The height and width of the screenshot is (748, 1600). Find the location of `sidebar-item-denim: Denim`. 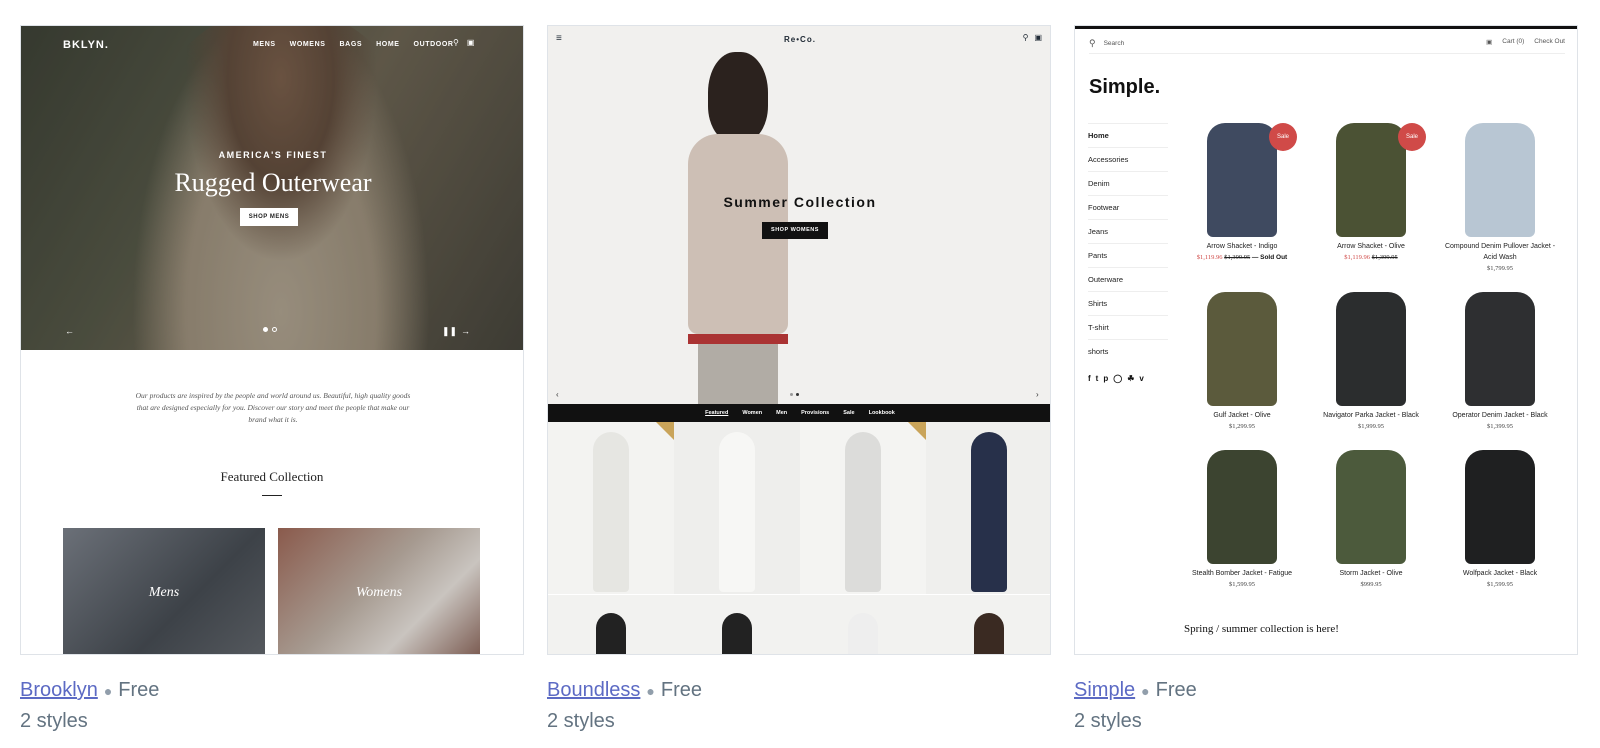

sidebar-item-denim: Denim is located at coordinates (1128, 183).